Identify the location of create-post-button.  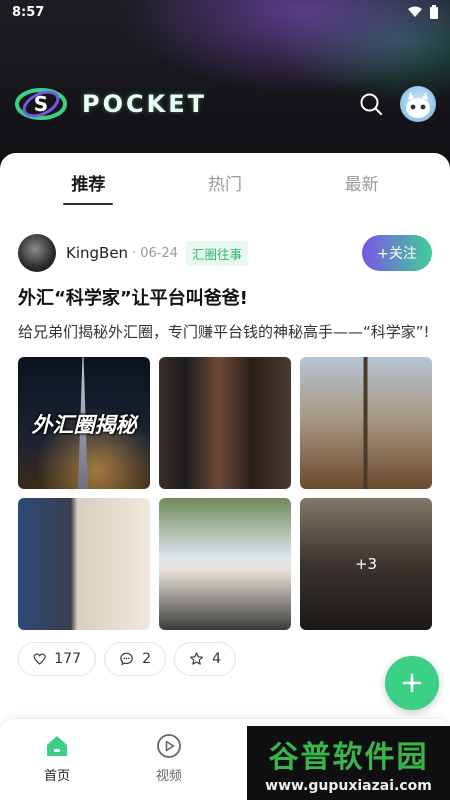
(412, 683).